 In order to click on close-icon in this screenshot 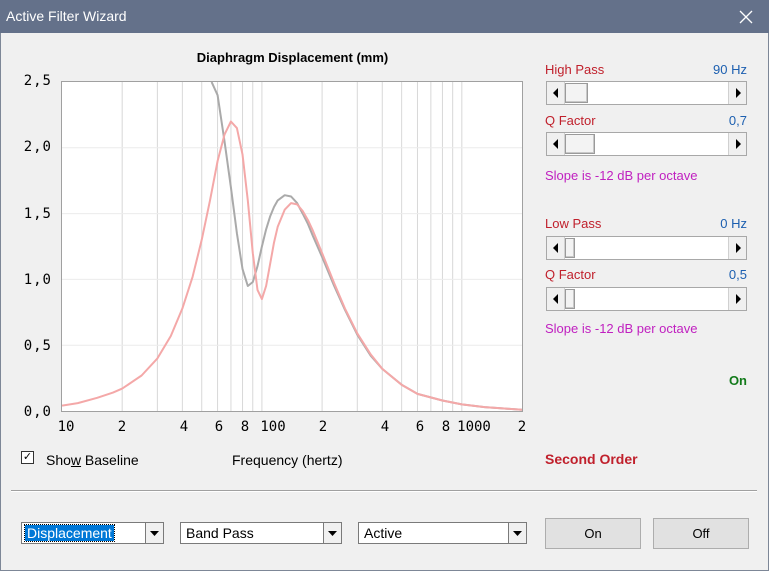, I will do `click(746, 17)`.